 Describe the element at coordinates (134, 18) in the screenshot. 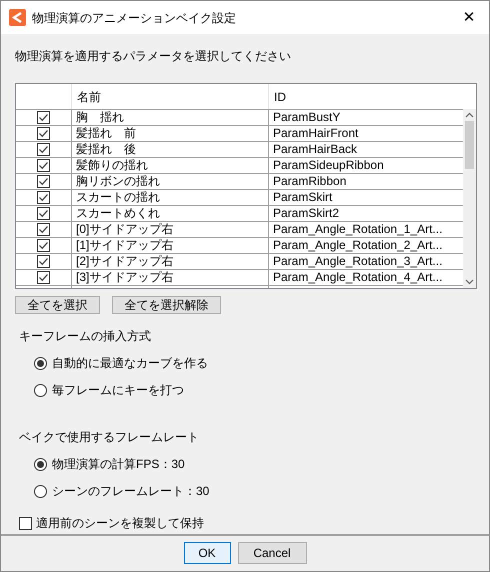

I see `window-title: 物理演算のアニメーションベイク設定` at that location.